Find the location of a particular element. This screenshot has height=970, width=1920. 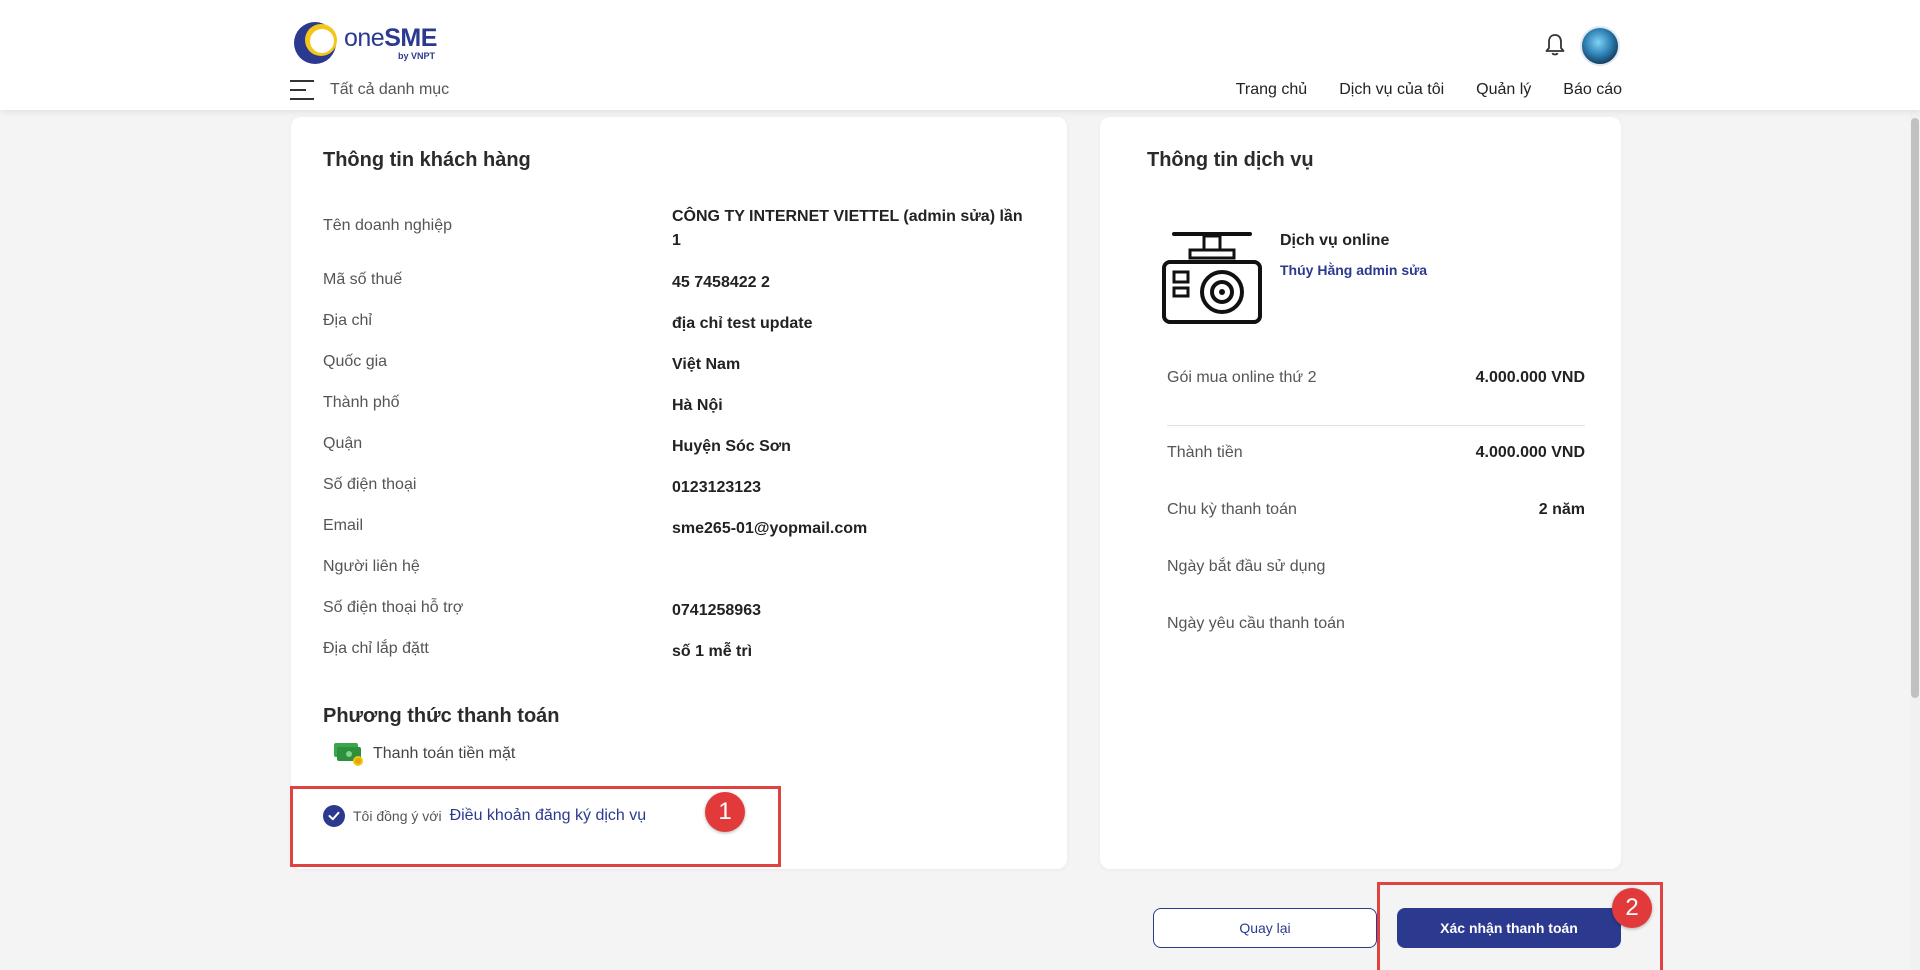

payment-method-title: Phương thức thanh toán is located at coordinates (441, 716).